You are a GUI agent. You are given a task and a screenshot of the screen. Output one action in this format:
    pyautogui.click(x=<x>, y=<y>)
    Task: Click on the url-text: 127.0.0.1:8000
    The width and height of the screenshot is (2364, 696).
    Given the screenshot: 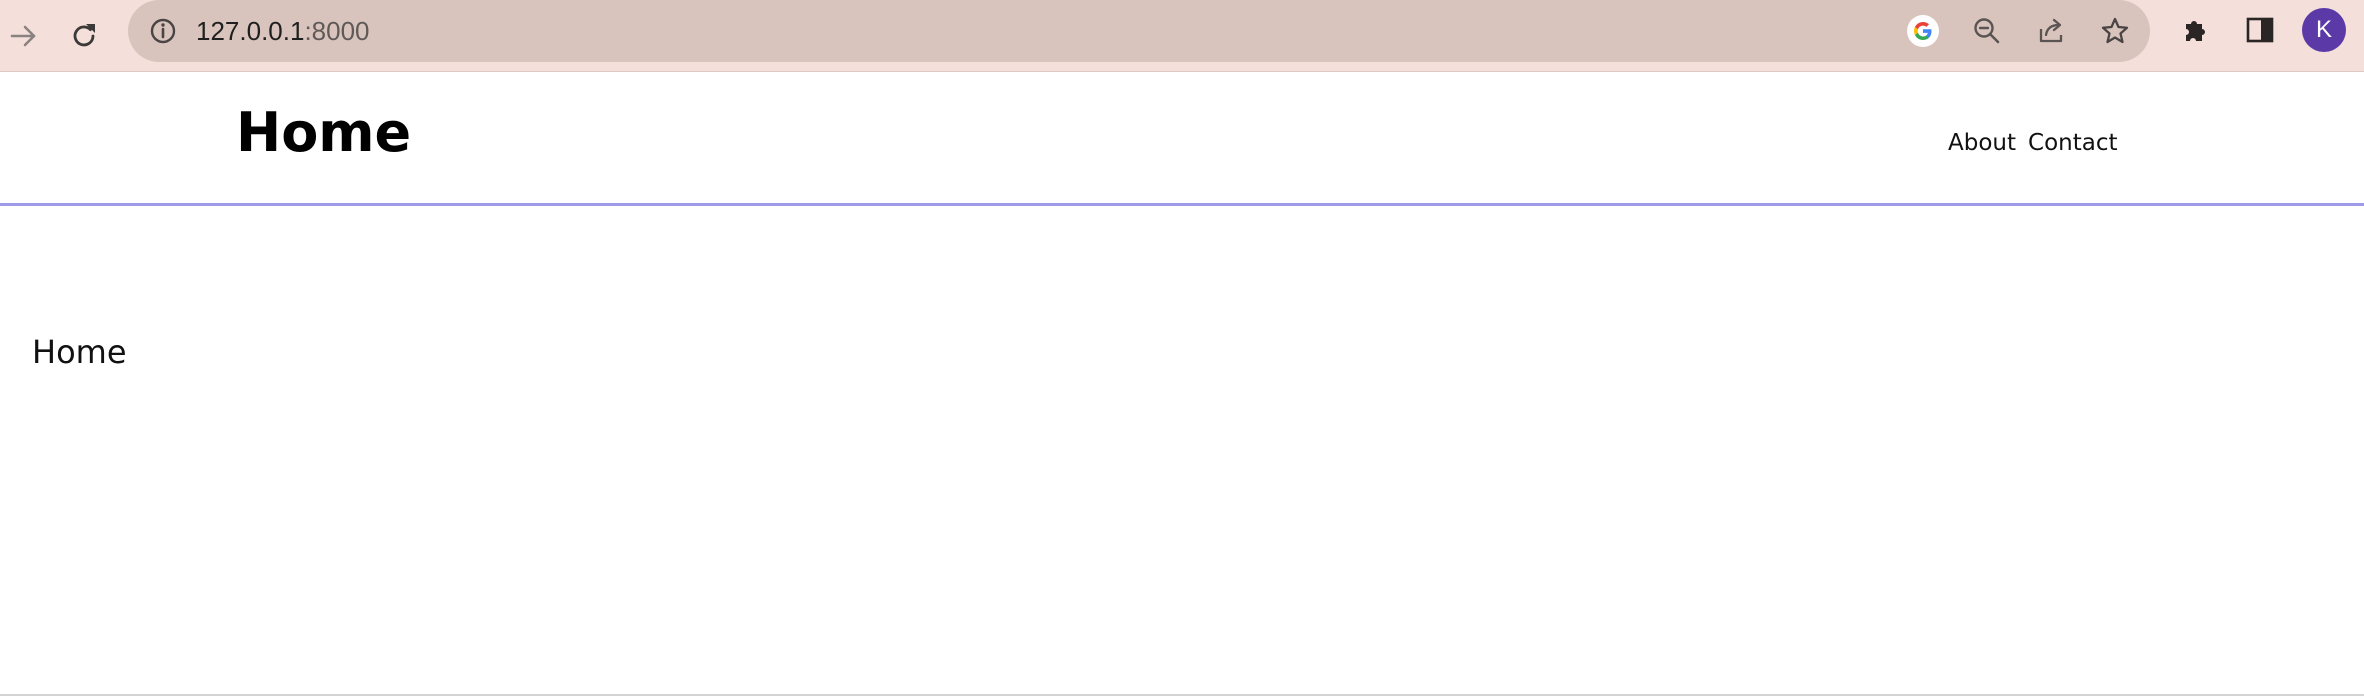 What is the action you would take?
    pyautogui.click(x=283, y=31)
    